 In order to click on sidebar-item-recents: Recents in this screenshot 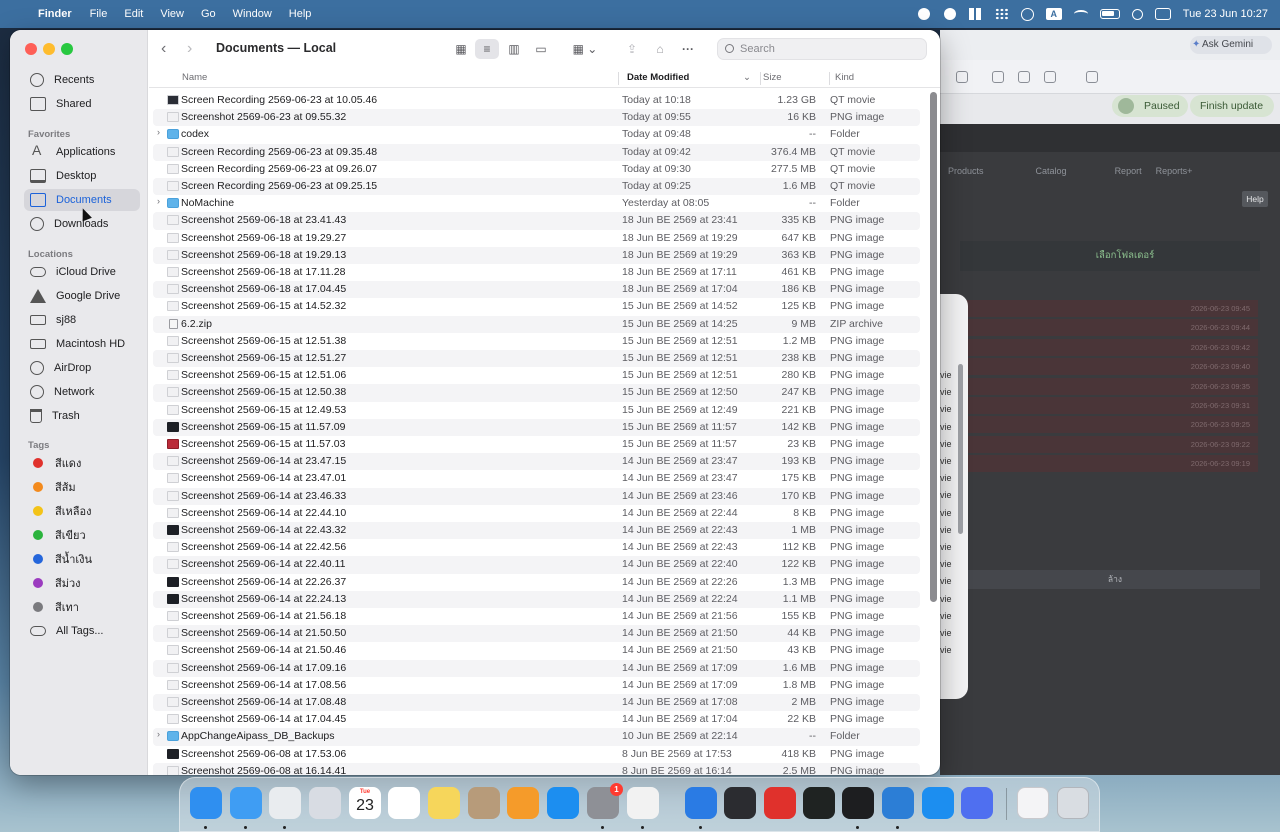, I will do `click(82, 80)`.